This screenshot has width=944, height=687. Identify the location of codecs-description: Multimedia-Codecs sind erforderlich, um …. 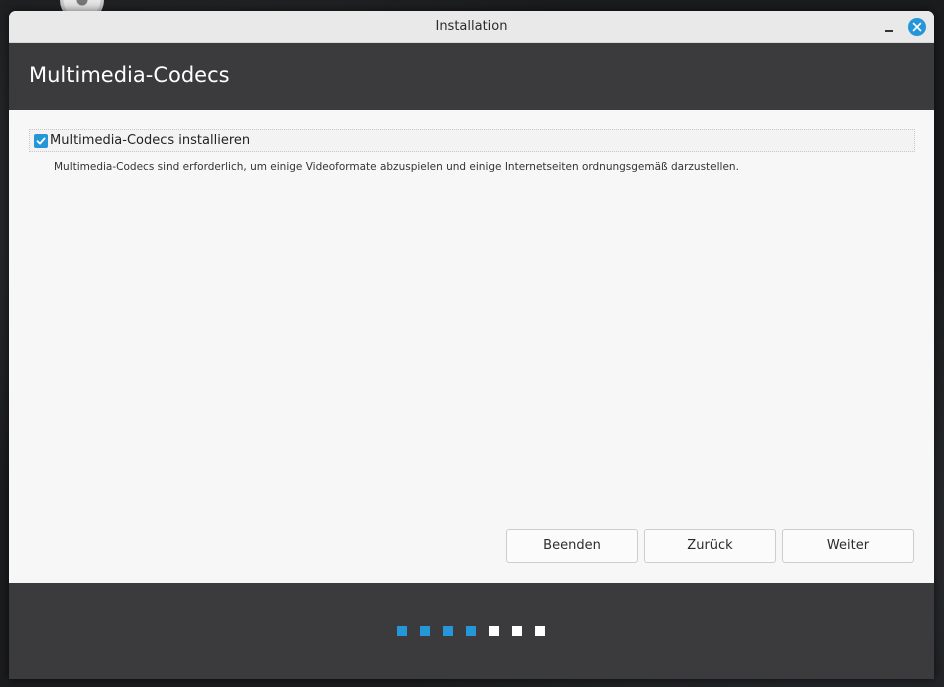
(396, 167).